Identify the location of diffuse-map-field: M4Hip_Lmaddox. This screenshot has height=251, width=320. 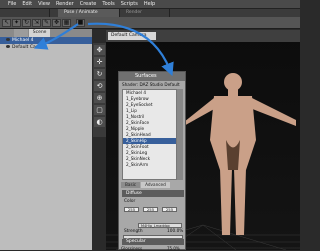
(160, 225).